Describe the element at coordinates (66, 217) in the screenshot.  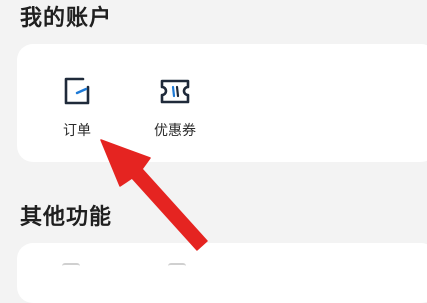
I see `other-features-title: 其他功能` at that location.